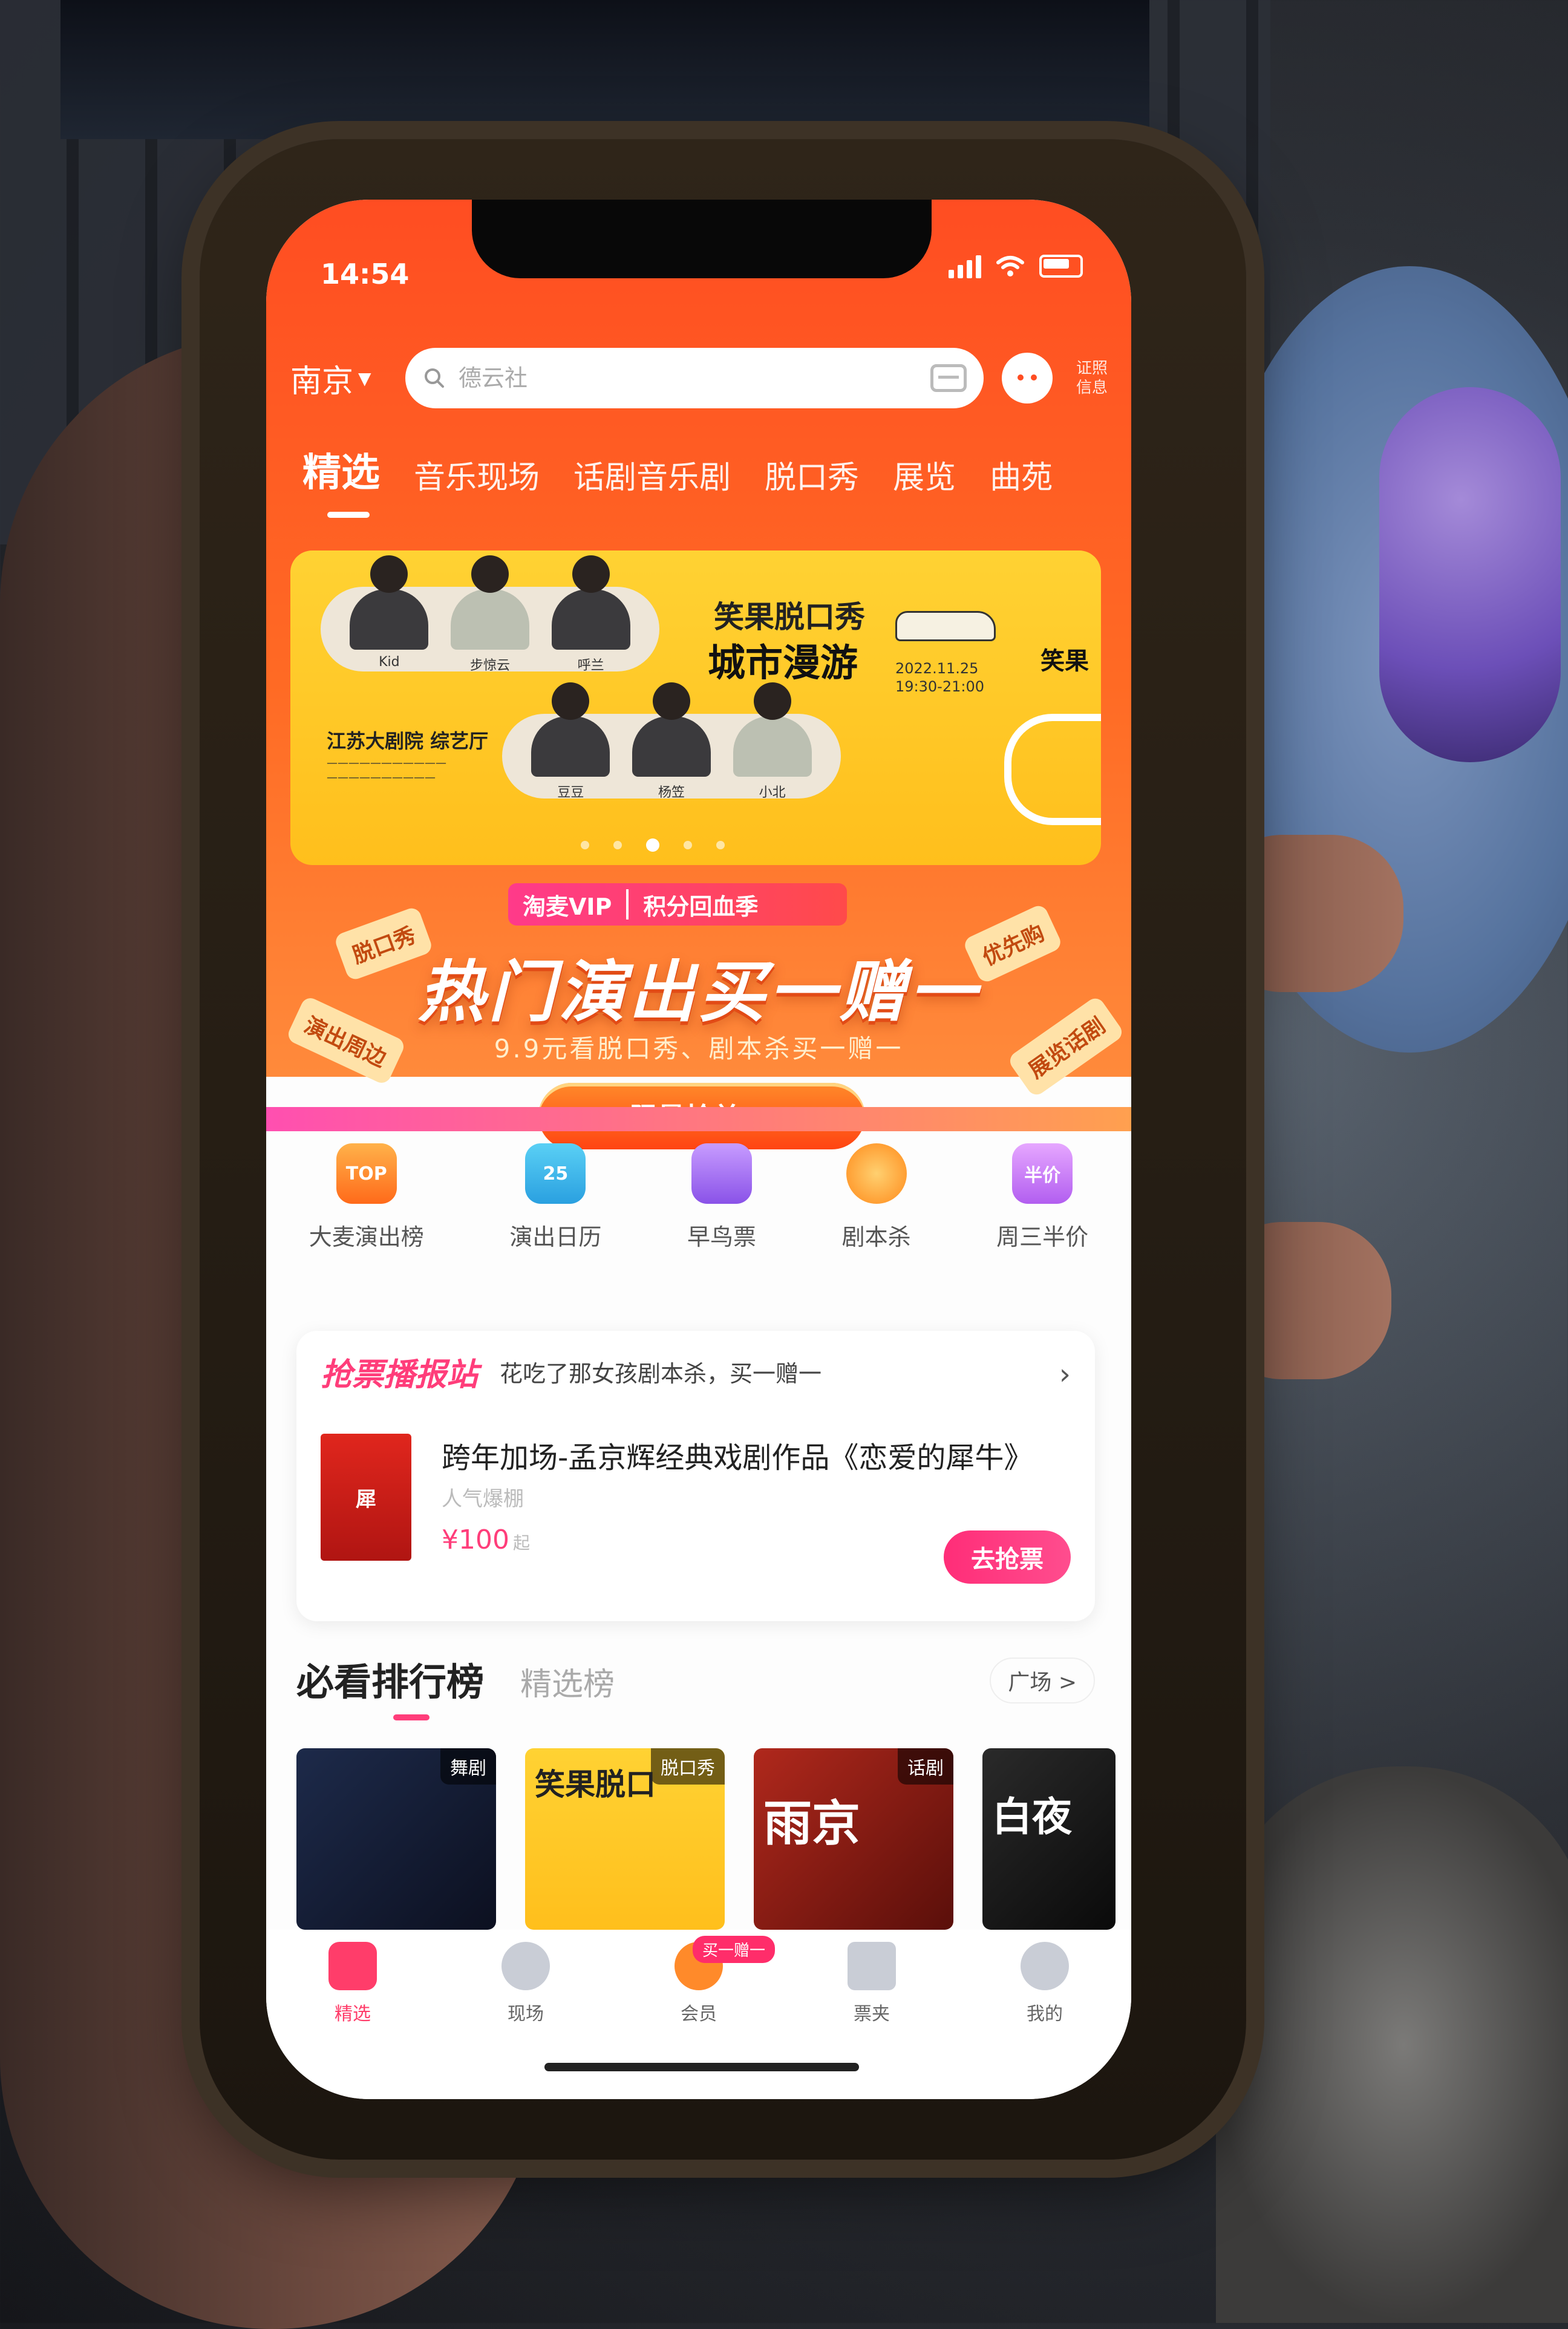  What do you see at coordinates (591, 665) in the screenshot?
I see `performer-name: 呼兰` at bounding box center [591, 665].